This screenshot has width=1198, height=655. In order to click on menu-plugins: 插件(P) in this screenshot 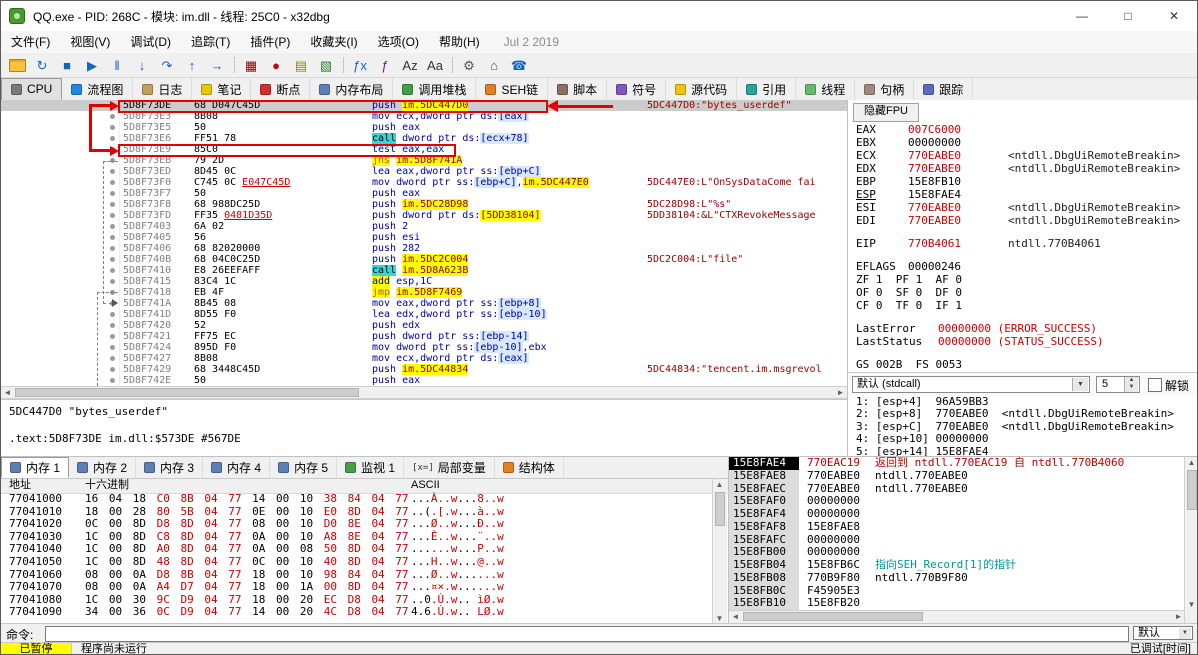, I will do `click(270, 42)`.